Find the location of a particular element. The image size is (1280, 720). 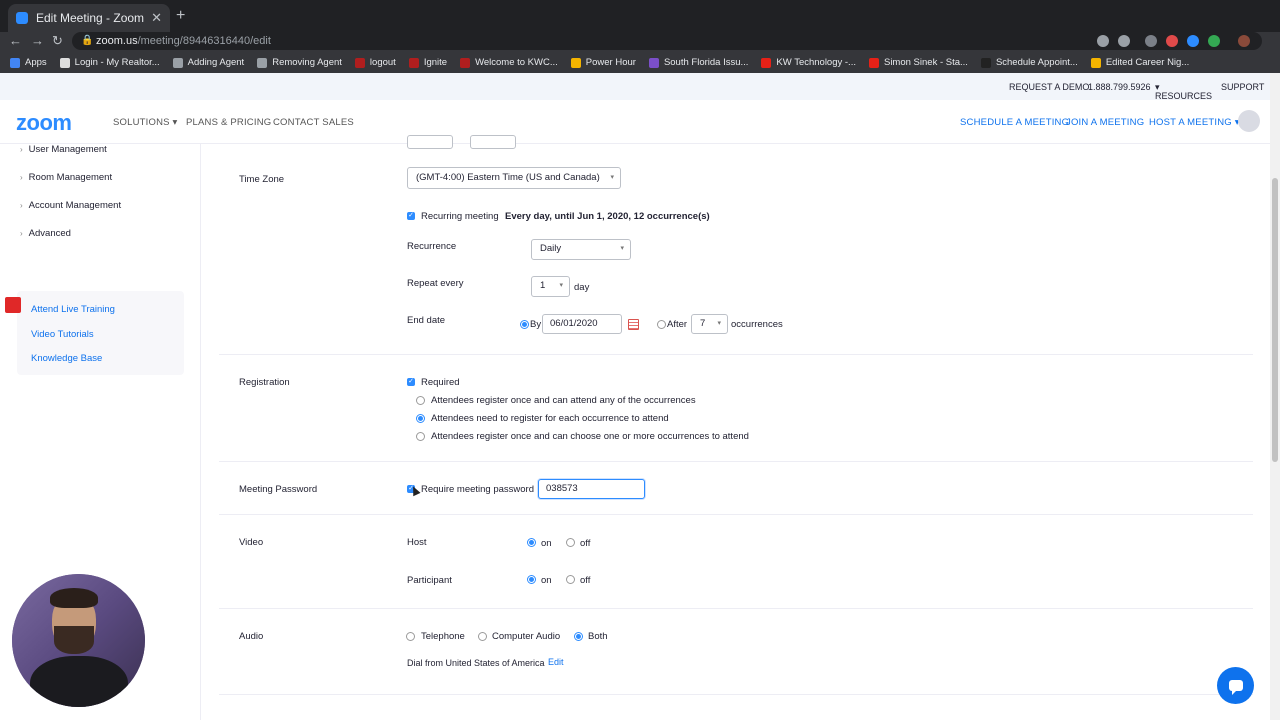

solutions-menu: SOLUTIONS ▾ is located at coordinates (145, 122).